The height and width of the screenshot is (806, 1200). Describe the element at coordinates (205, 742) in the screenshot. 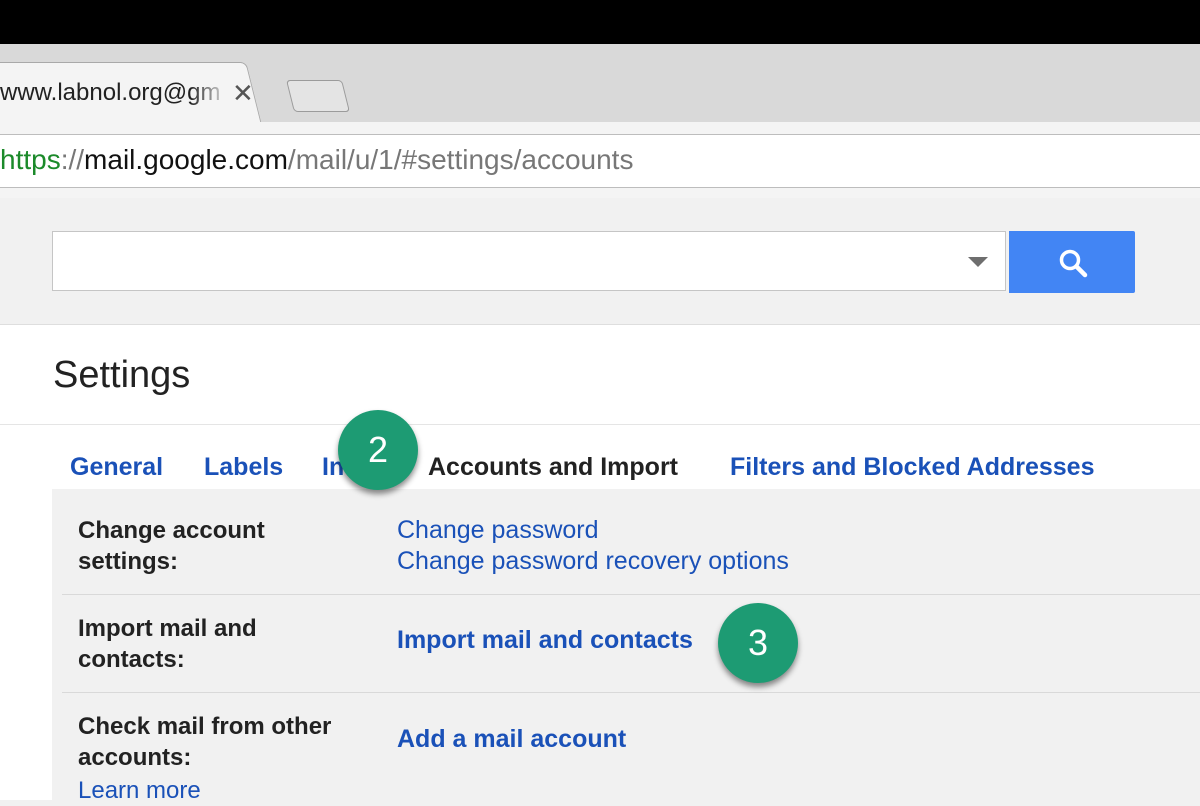

I see `check-mail-label: Check mail from other accounts:` at that location.